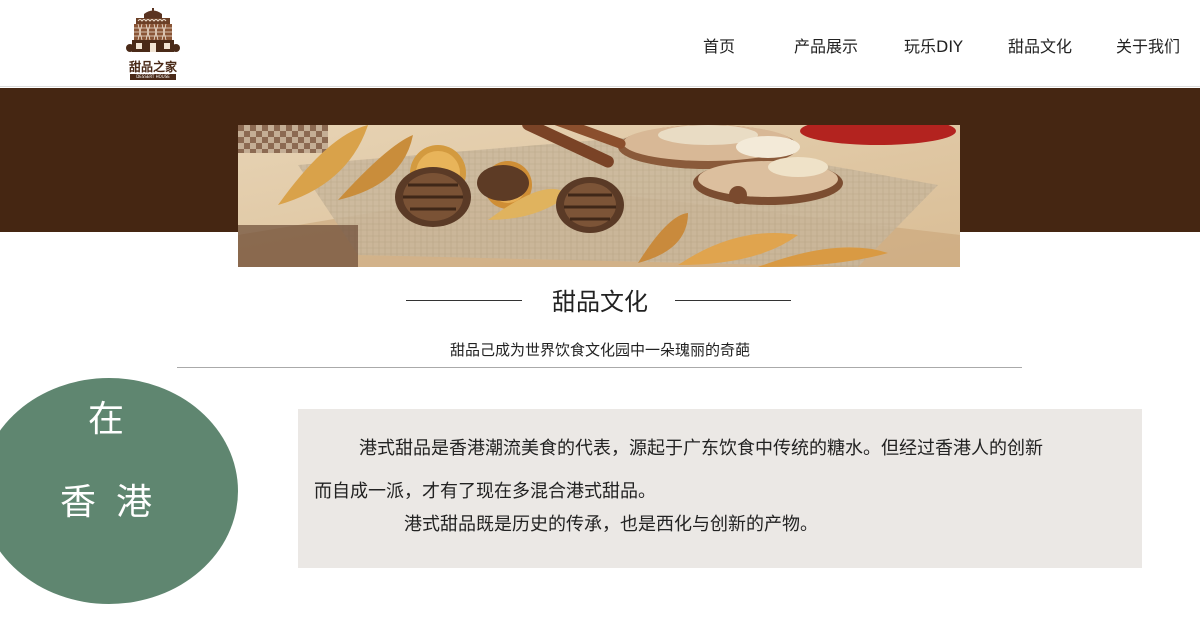 This screenshot has height=625, width=1200. I want to click on nav-item-home: 首页, so click(719, 45).